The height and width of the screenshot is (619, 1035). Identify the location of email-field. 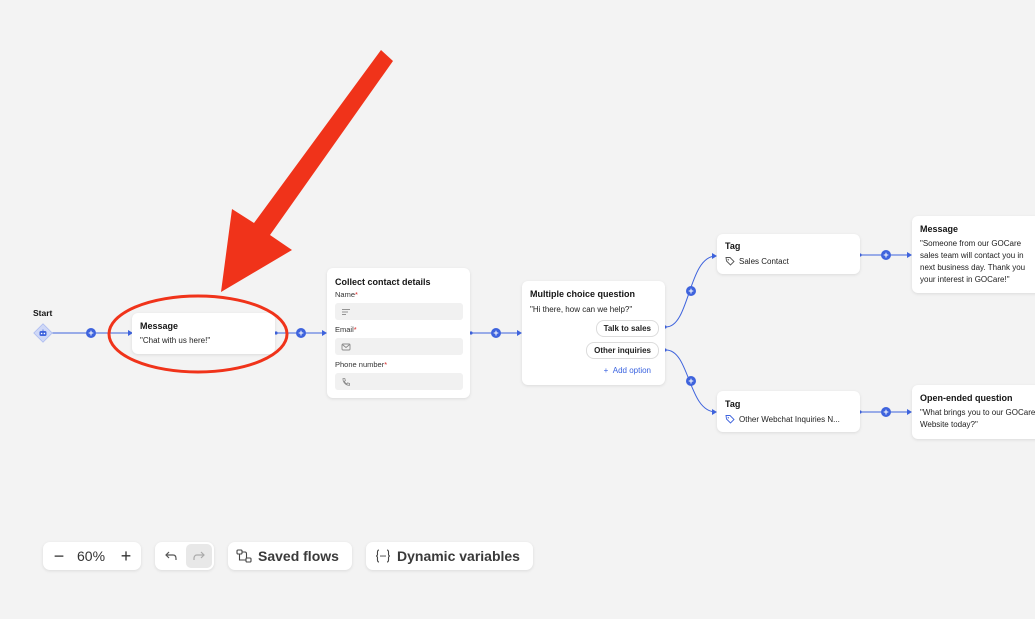
(399, 346).